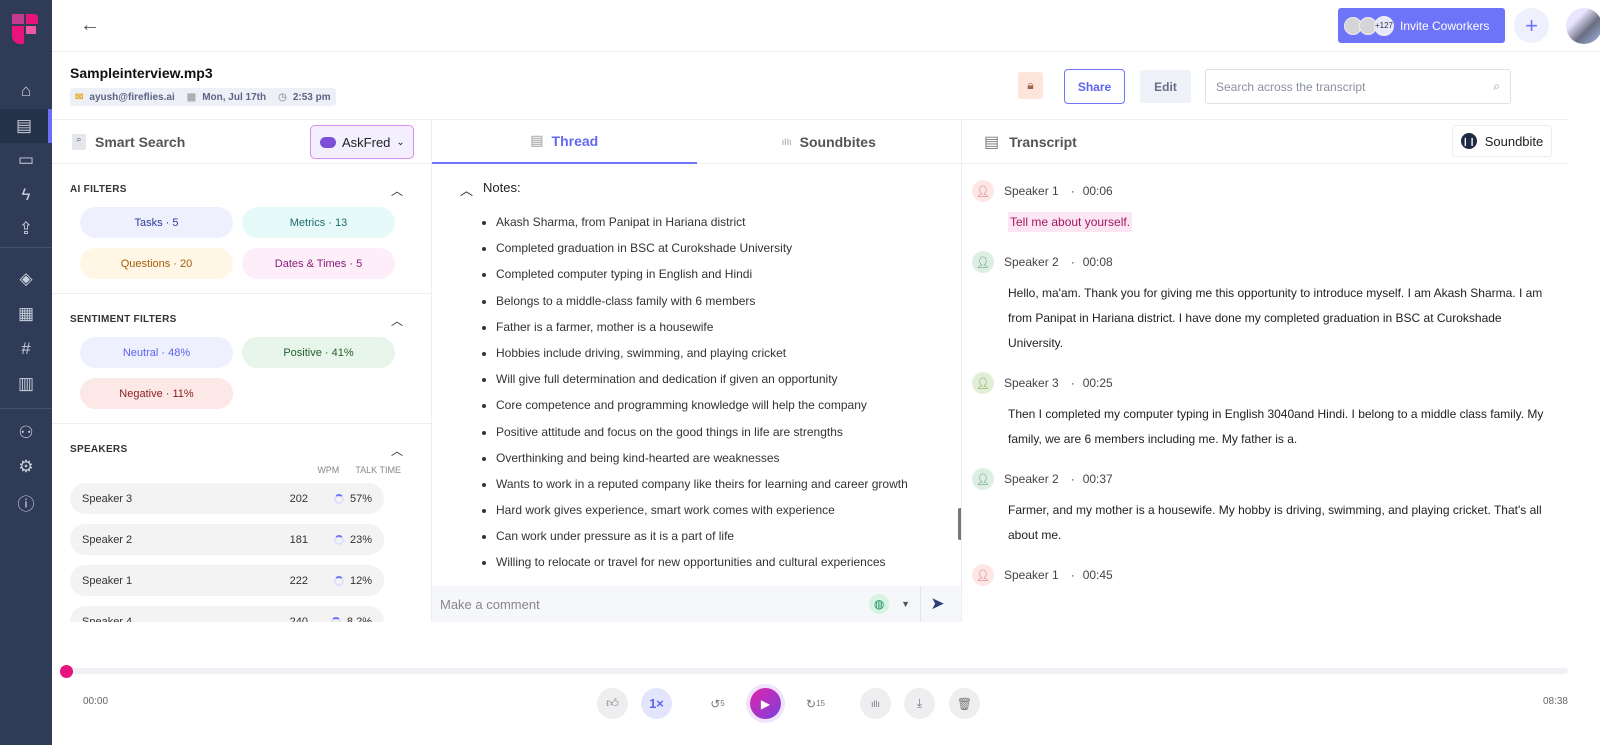 The image size is (1600, 745). What do you see at coordinates (1278, 221) in the screenshot?
I see `transcript-text: Tell me about yourself.` at bounding box center [1278, 221].